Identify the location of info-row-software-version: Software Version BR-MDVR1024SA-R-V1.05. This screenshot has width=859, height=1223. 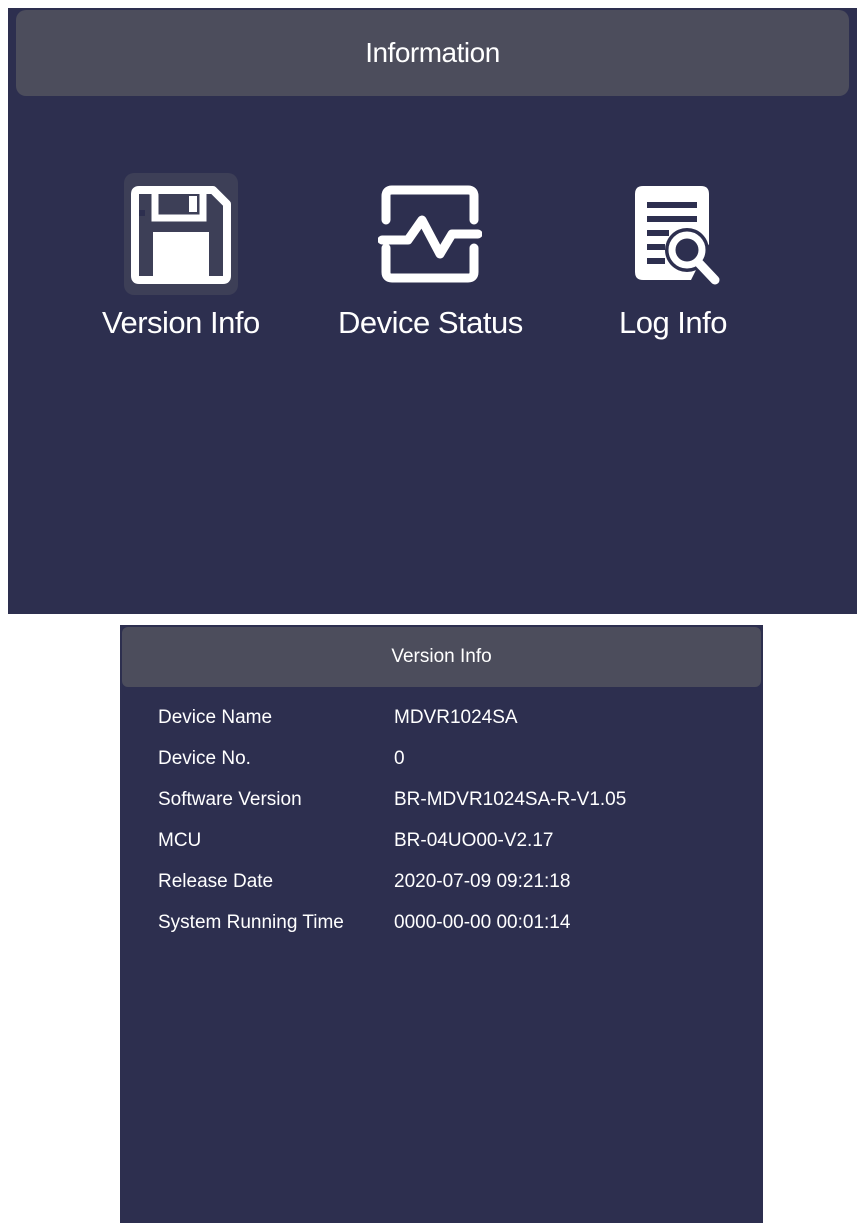
(392, 809).